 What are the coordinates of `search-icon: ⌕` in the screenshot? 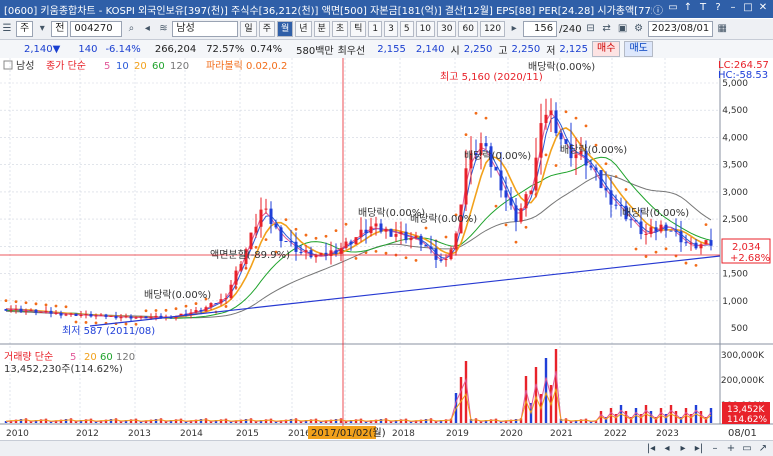 It's located at (131, 29).